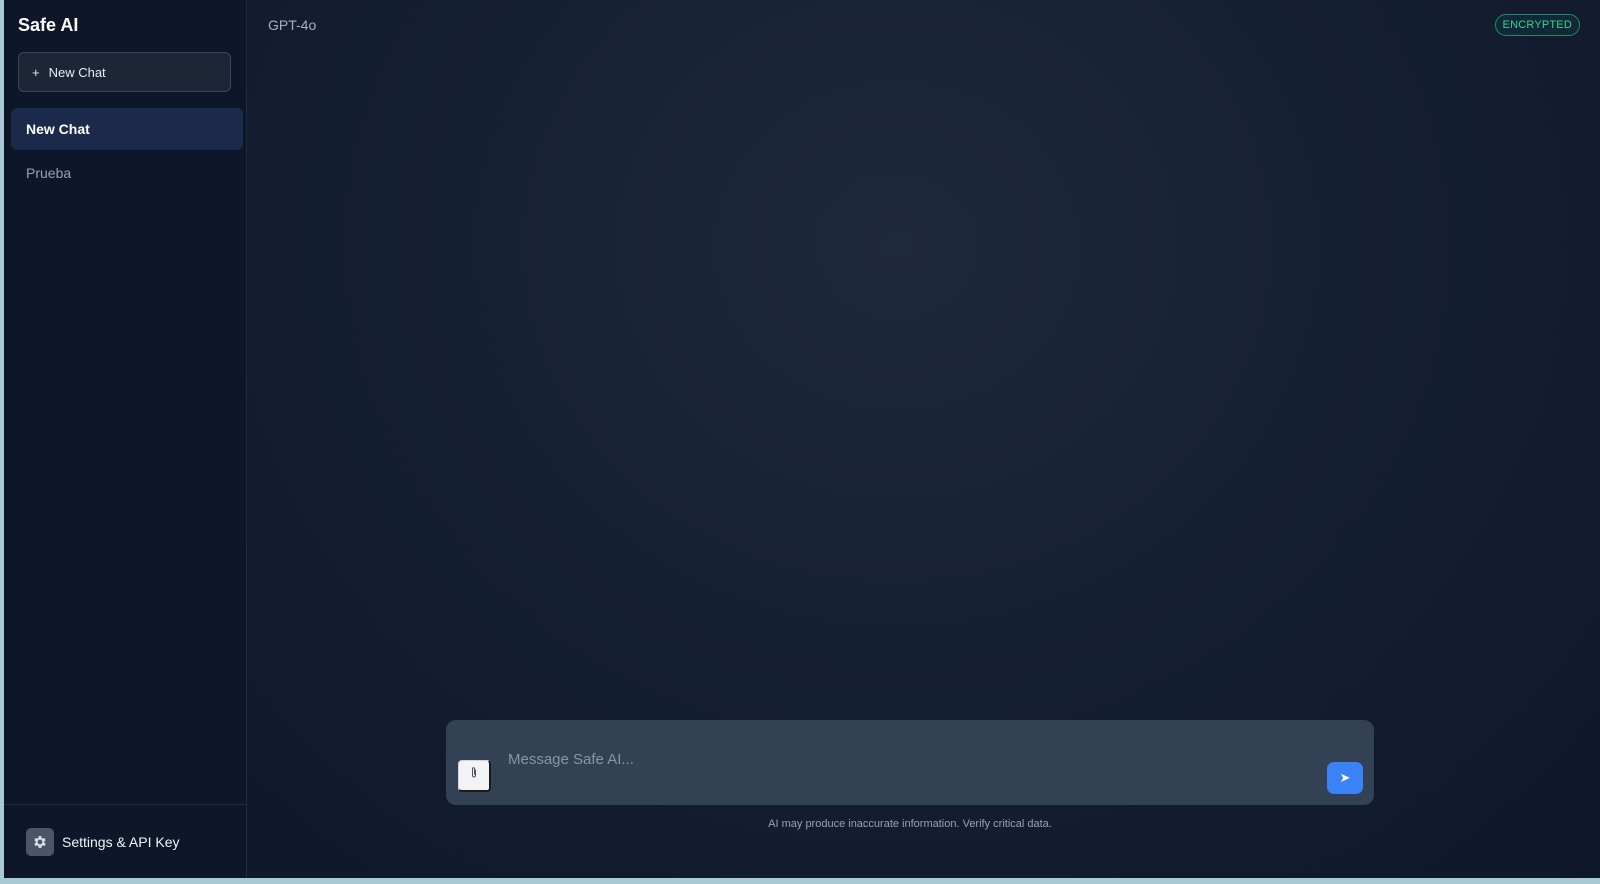  I want to click on attach-button, so click(474, 776).